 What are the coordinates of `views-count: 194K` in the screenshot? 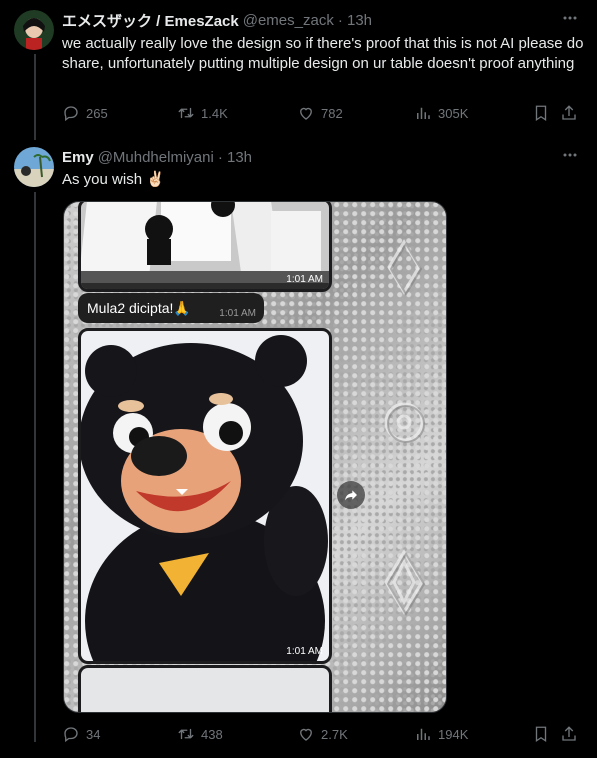 It's located at (453, 734).